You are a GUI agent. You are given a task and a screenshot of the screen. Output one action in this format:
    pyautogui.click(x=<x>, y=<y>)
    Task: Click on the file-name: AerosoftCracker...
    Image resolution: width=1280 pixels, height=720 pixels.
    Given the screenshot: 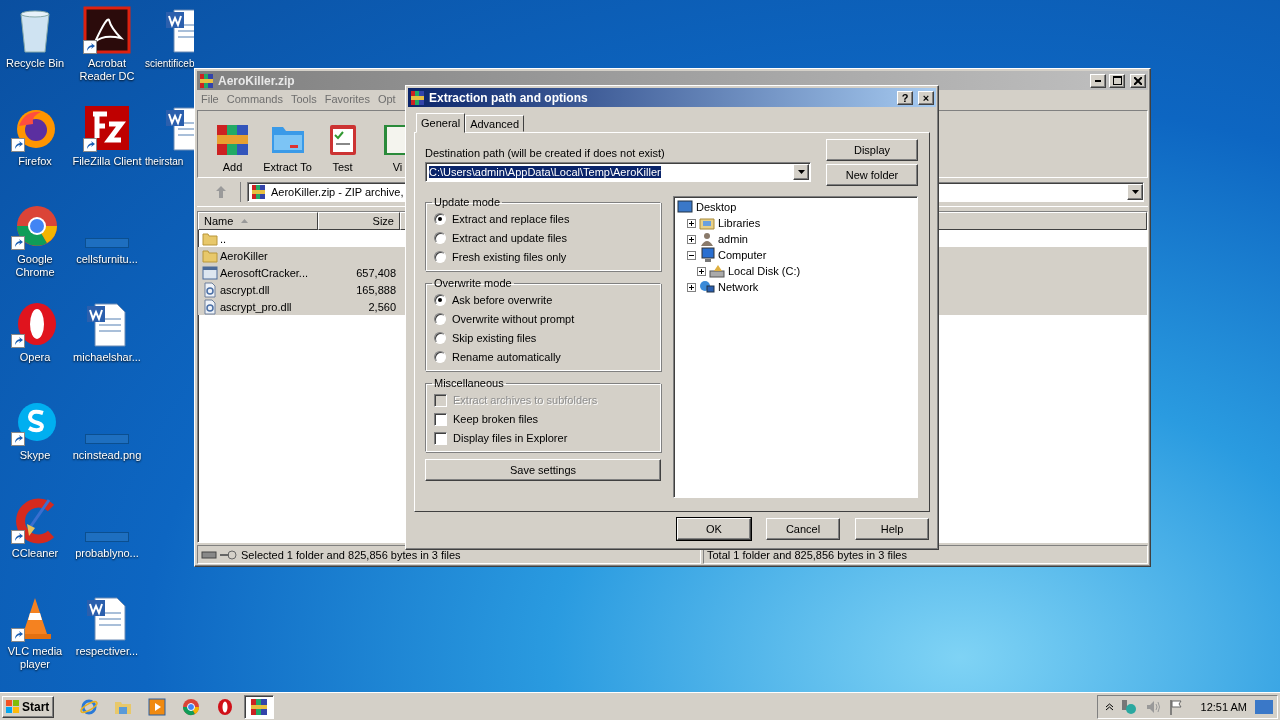 What is the action you would take?
    pyautogui.click(x=264, y=272)
    